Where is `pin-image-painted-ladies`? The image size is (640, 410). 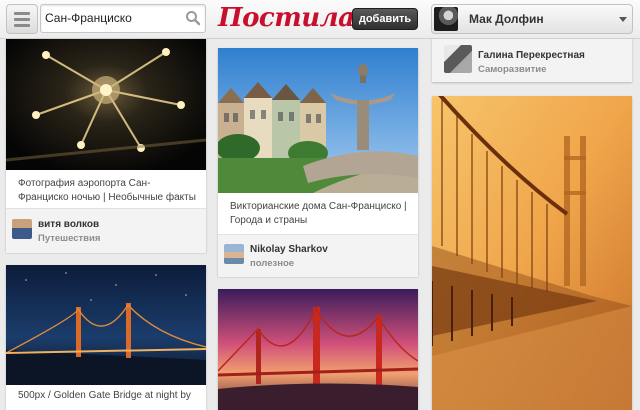 pin-image-painted-ladies is located at coordinates (318, 120).